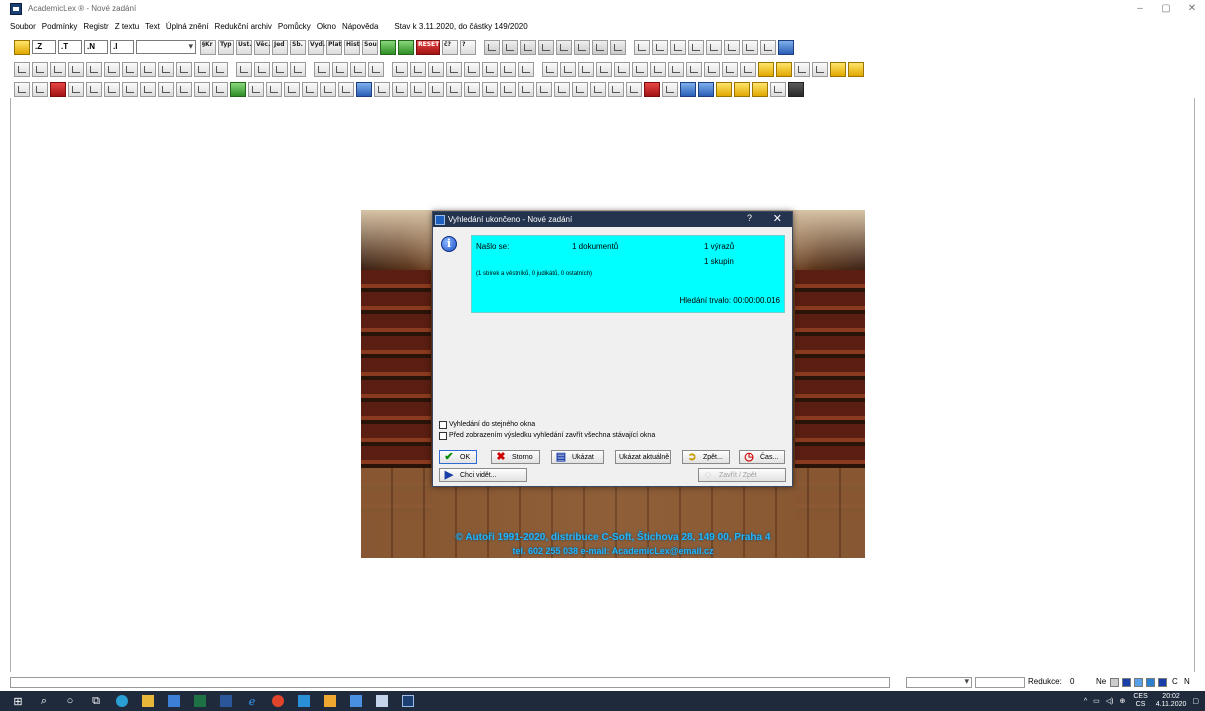 This screenshot has height=711, width=1205. What do you see at coordinates (714, 47) in the screenshot?
I see `related-icon` at bounding box center [714, 47].